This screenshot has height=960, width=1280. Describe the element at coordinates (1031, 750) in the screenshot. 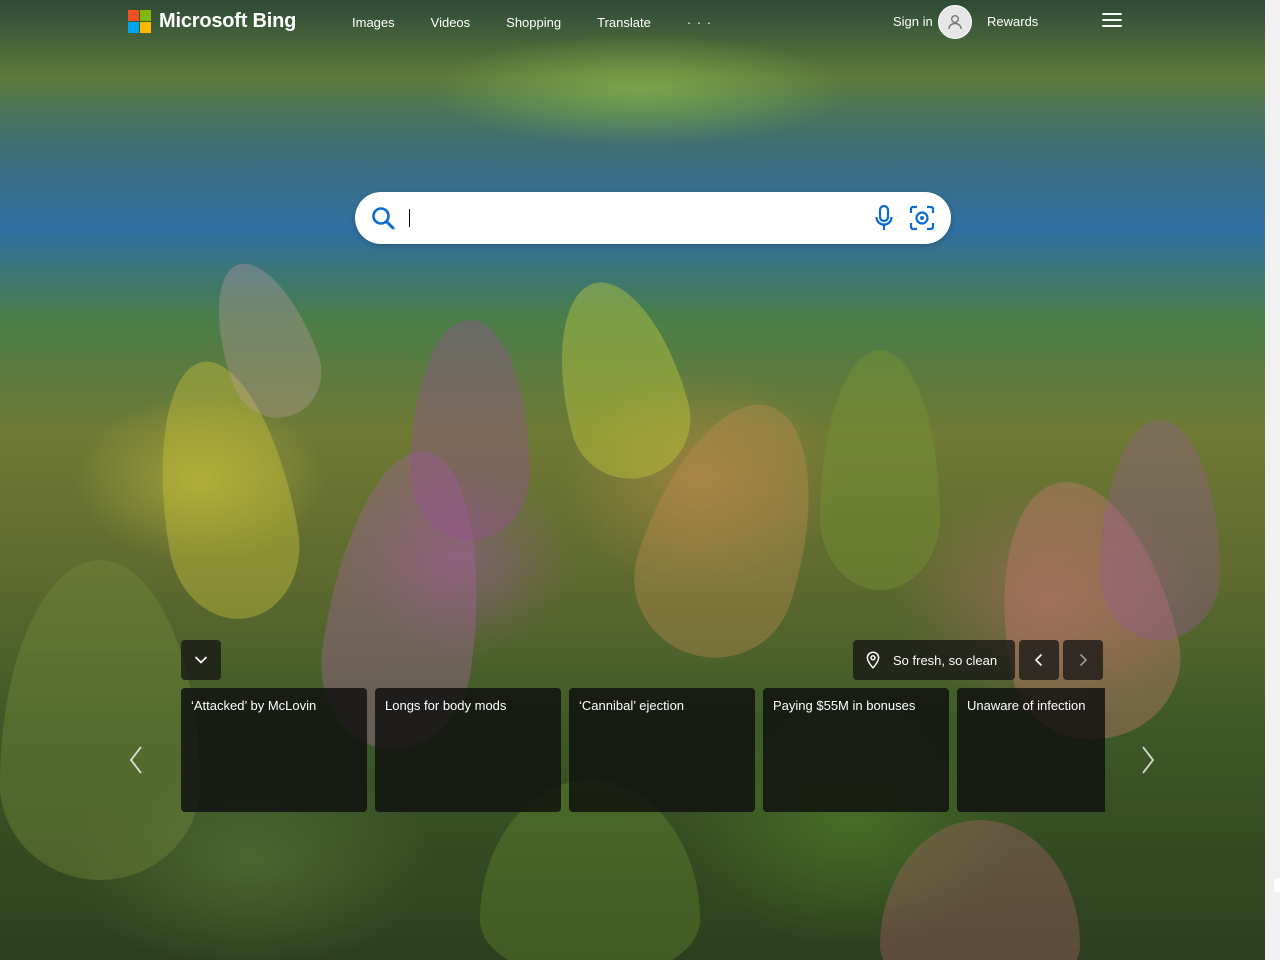

I see `news-card: Unaware of infection` at that location.